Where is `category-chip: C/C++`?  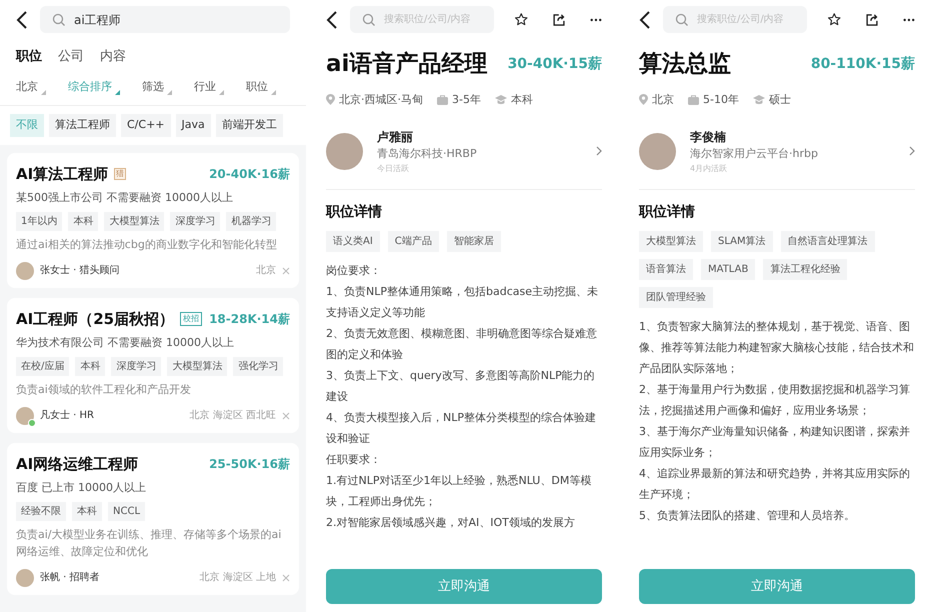 category-chip: C/C++ is located at coordinates (146, 125).